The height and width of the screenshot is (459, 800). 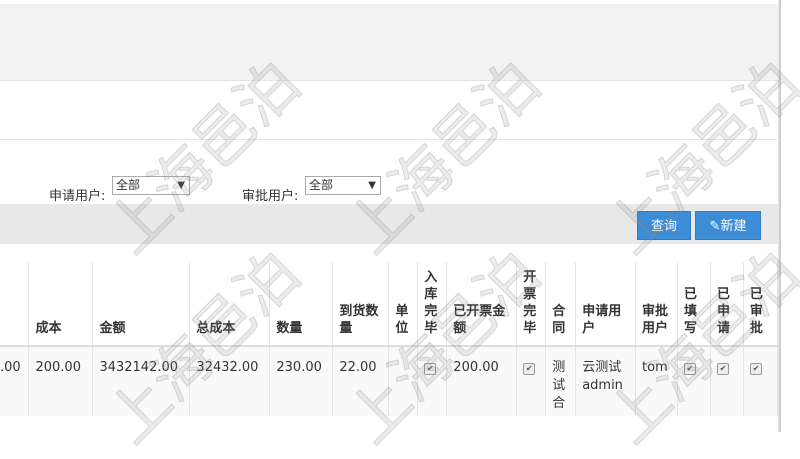 I want to click on col-header-cost: 成本, so click(x=61, y=304).